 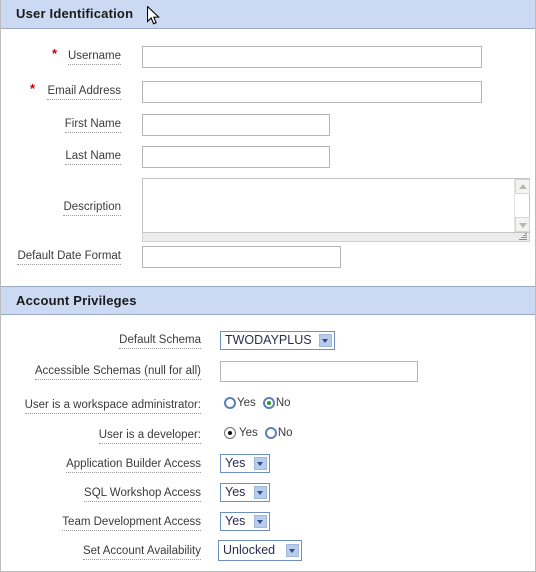 I want to click on select-sql-workshop-access-value: Yes, so click(x=235, y=492).